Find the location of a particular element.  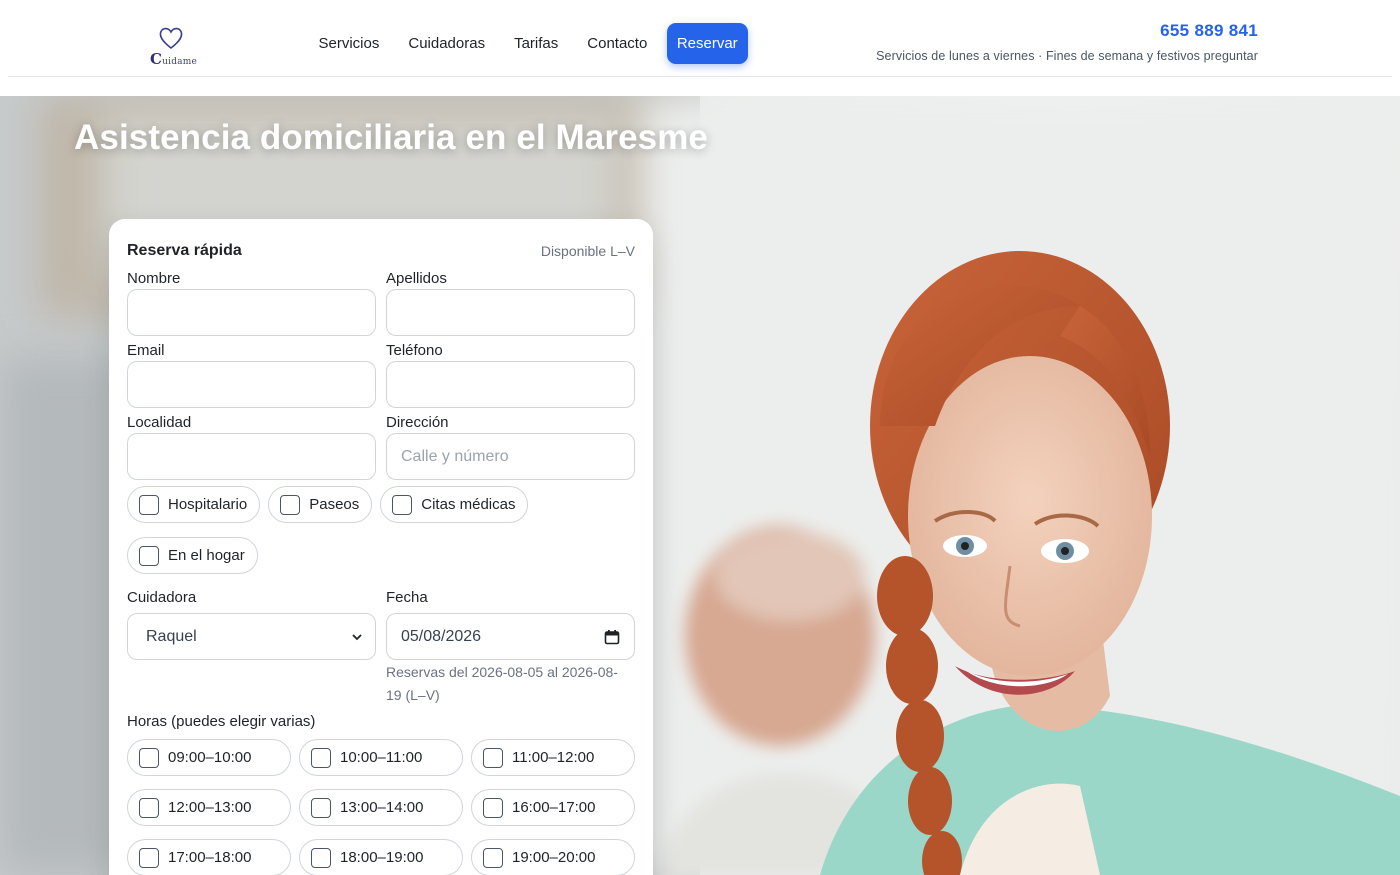

contact-row: Email Teléfono is located at coordinates (381, 374).